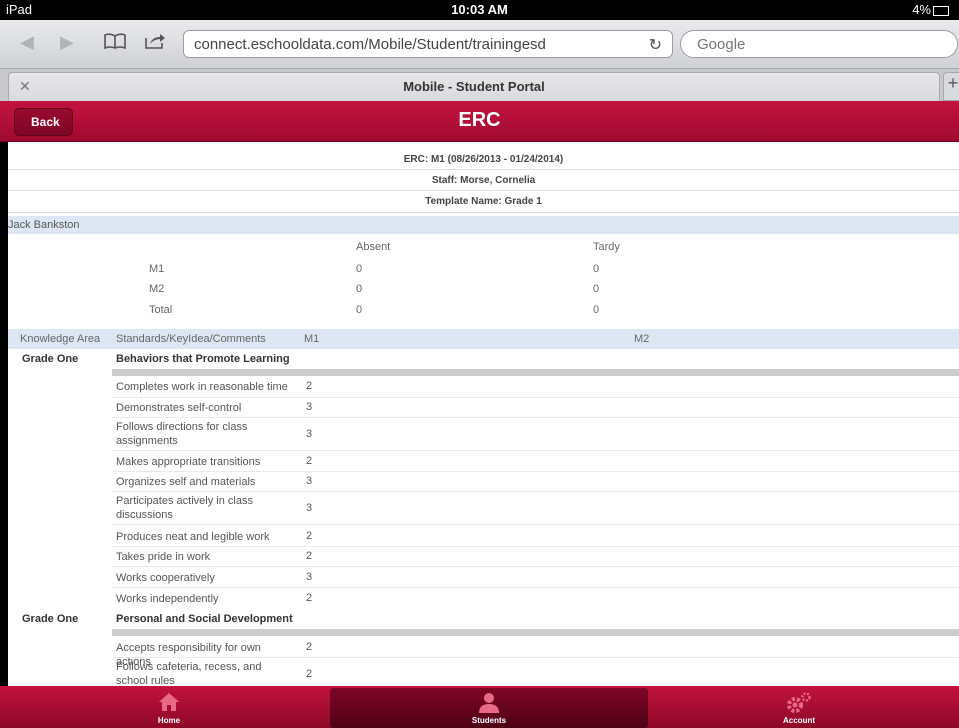  I want to click on nav-students-label: Students, so click(489, 720).